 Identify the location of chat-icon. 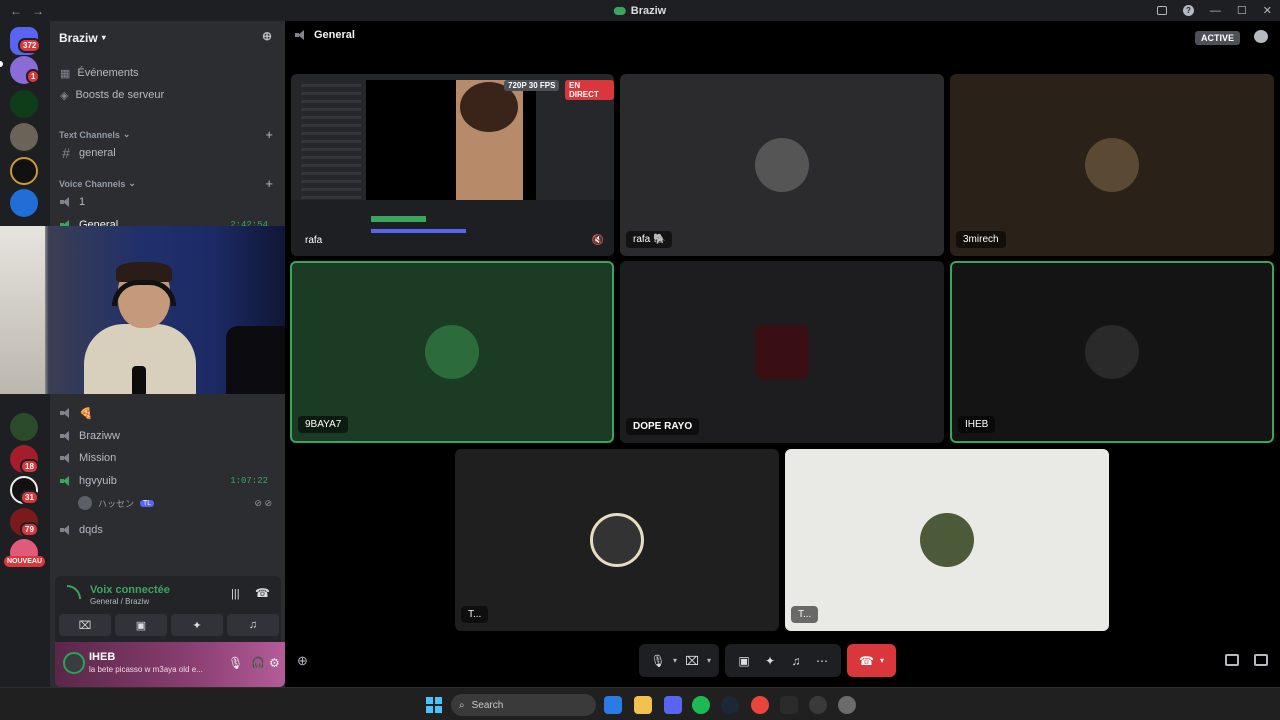
(1261, 36).